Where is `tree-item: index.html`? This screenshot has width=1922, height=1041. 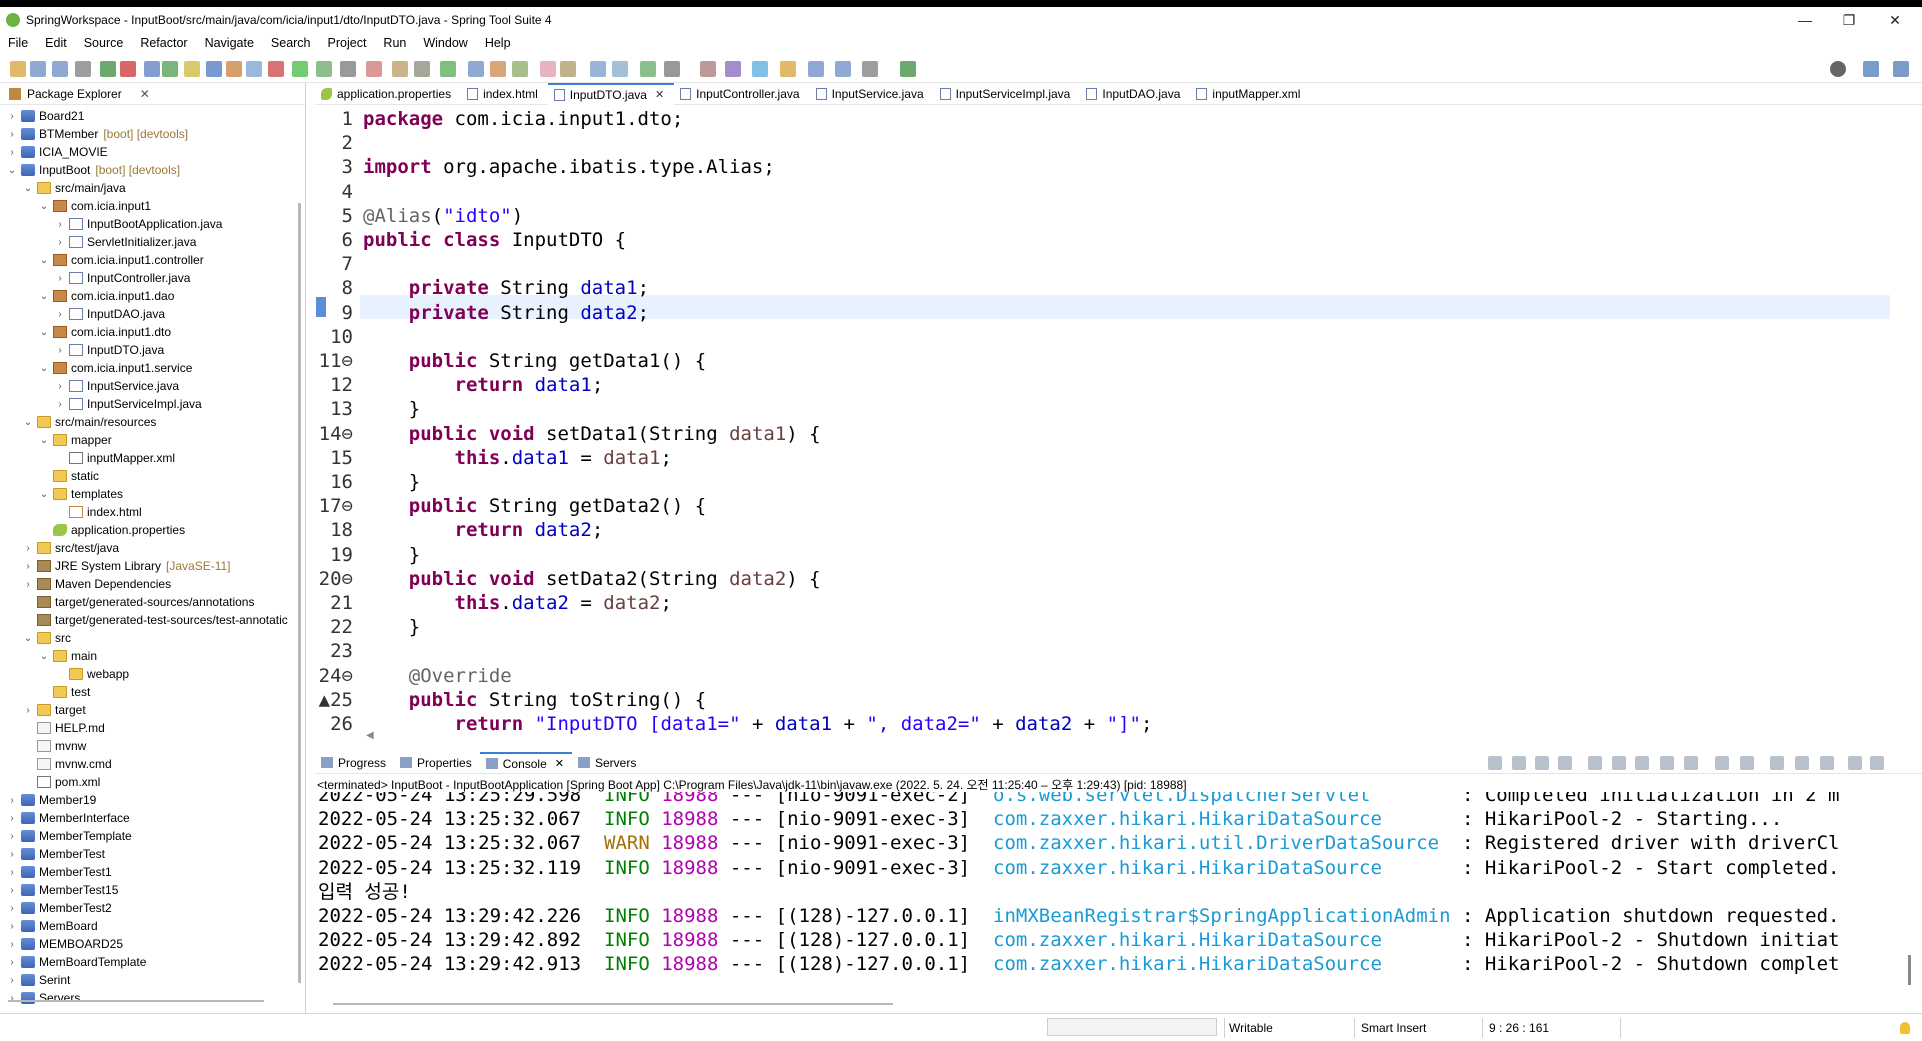
tree-item: index.html is located at coordinates (150, 512).